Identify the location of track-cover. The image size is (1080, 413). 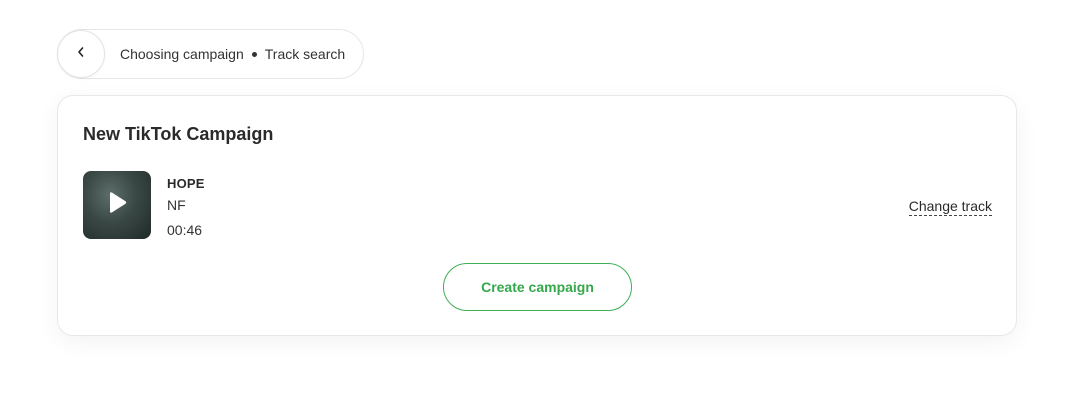
(117, 205).